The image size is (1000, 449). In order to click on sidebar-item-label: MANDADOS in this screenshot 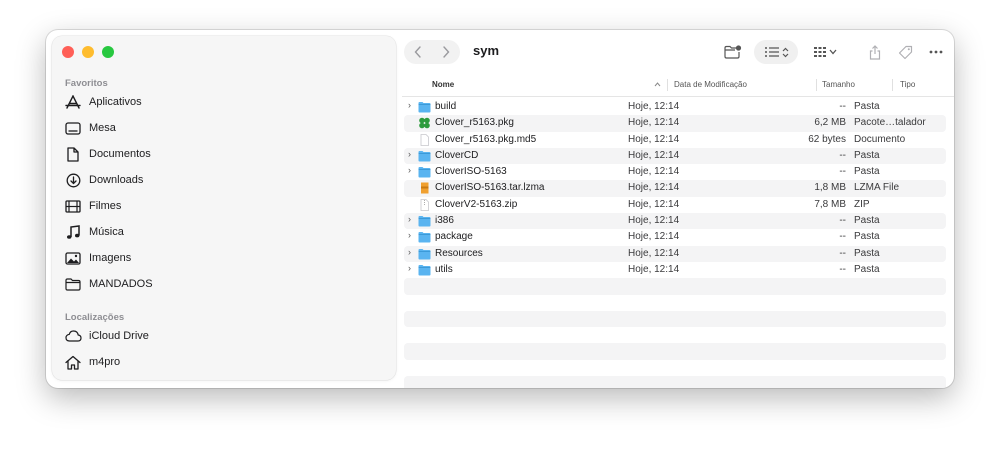, I will do `click(121, 284)`.